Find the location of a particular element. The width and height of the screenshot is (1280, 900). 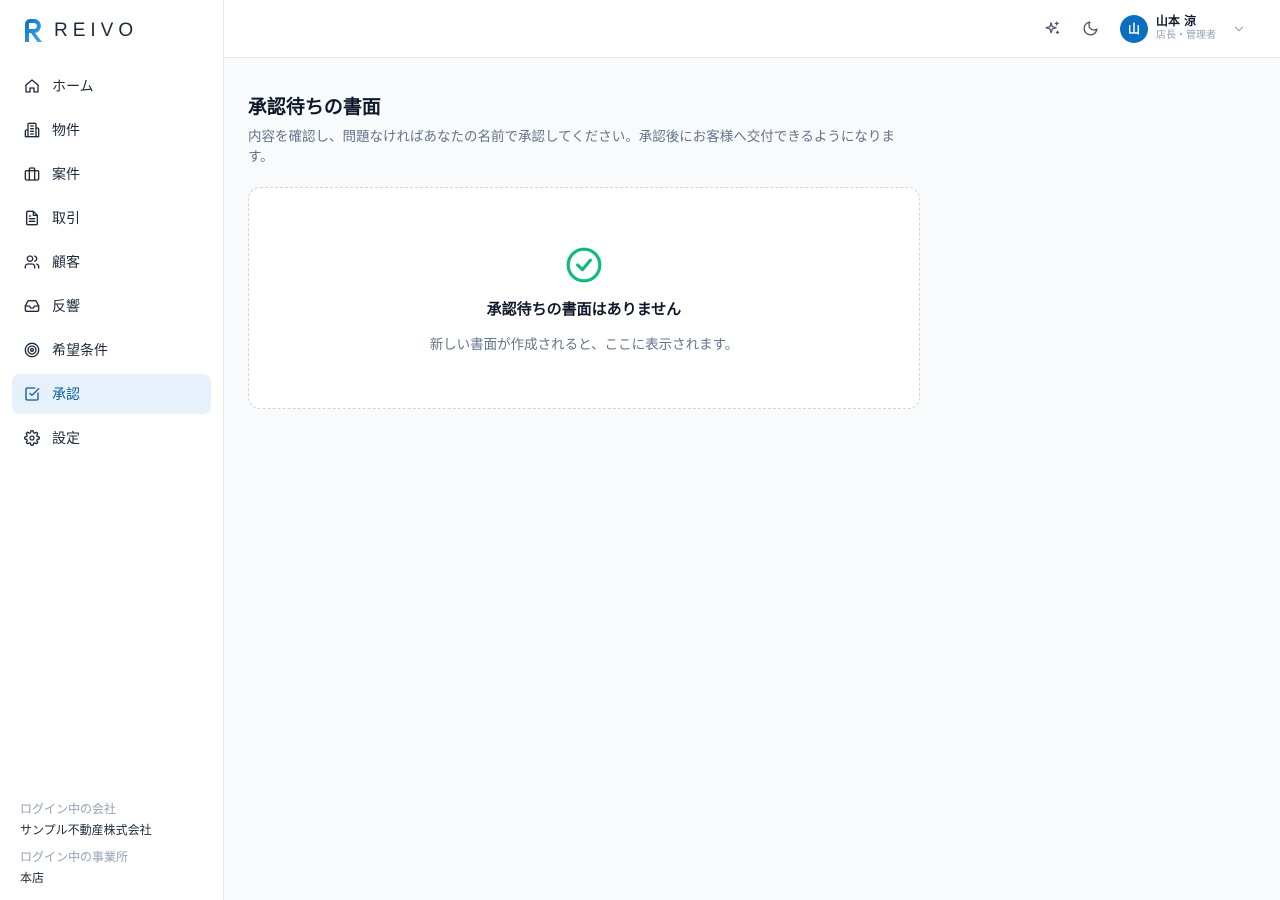

check-circle-icon is located at coordinates (584, 265).